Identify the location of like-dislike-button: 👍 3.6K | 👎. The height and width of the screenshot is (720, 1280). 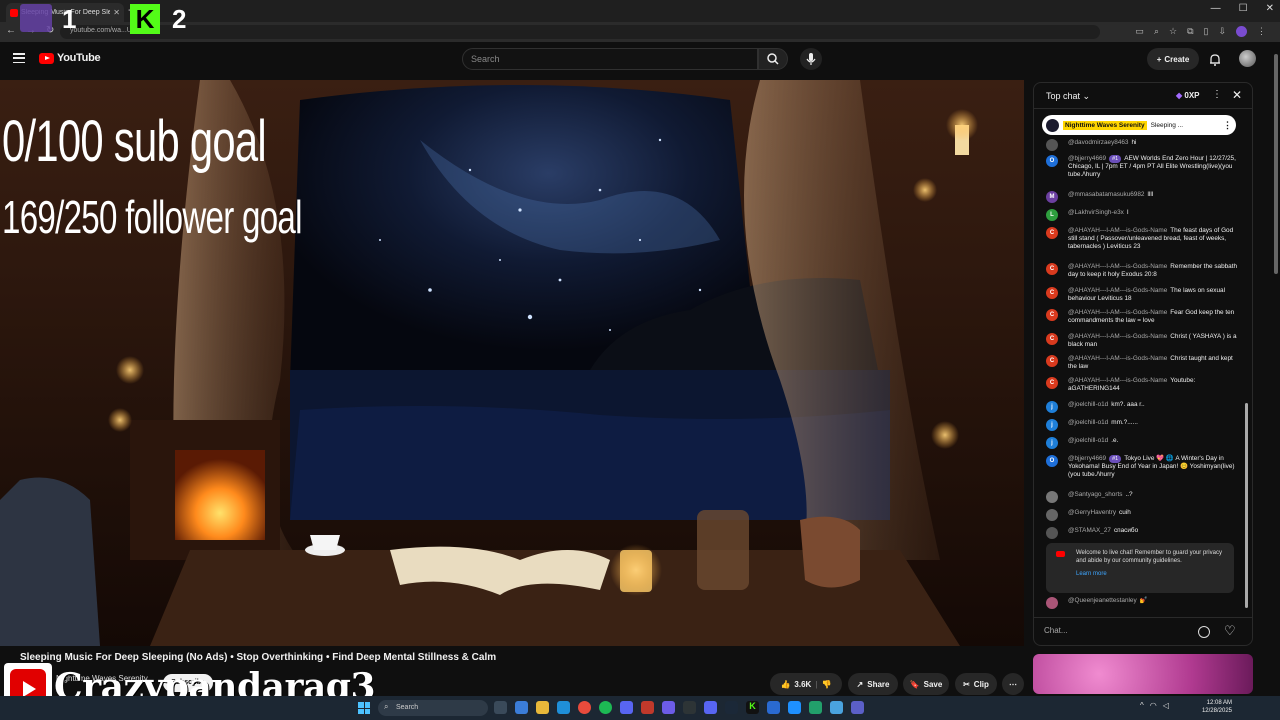
(806, 684).